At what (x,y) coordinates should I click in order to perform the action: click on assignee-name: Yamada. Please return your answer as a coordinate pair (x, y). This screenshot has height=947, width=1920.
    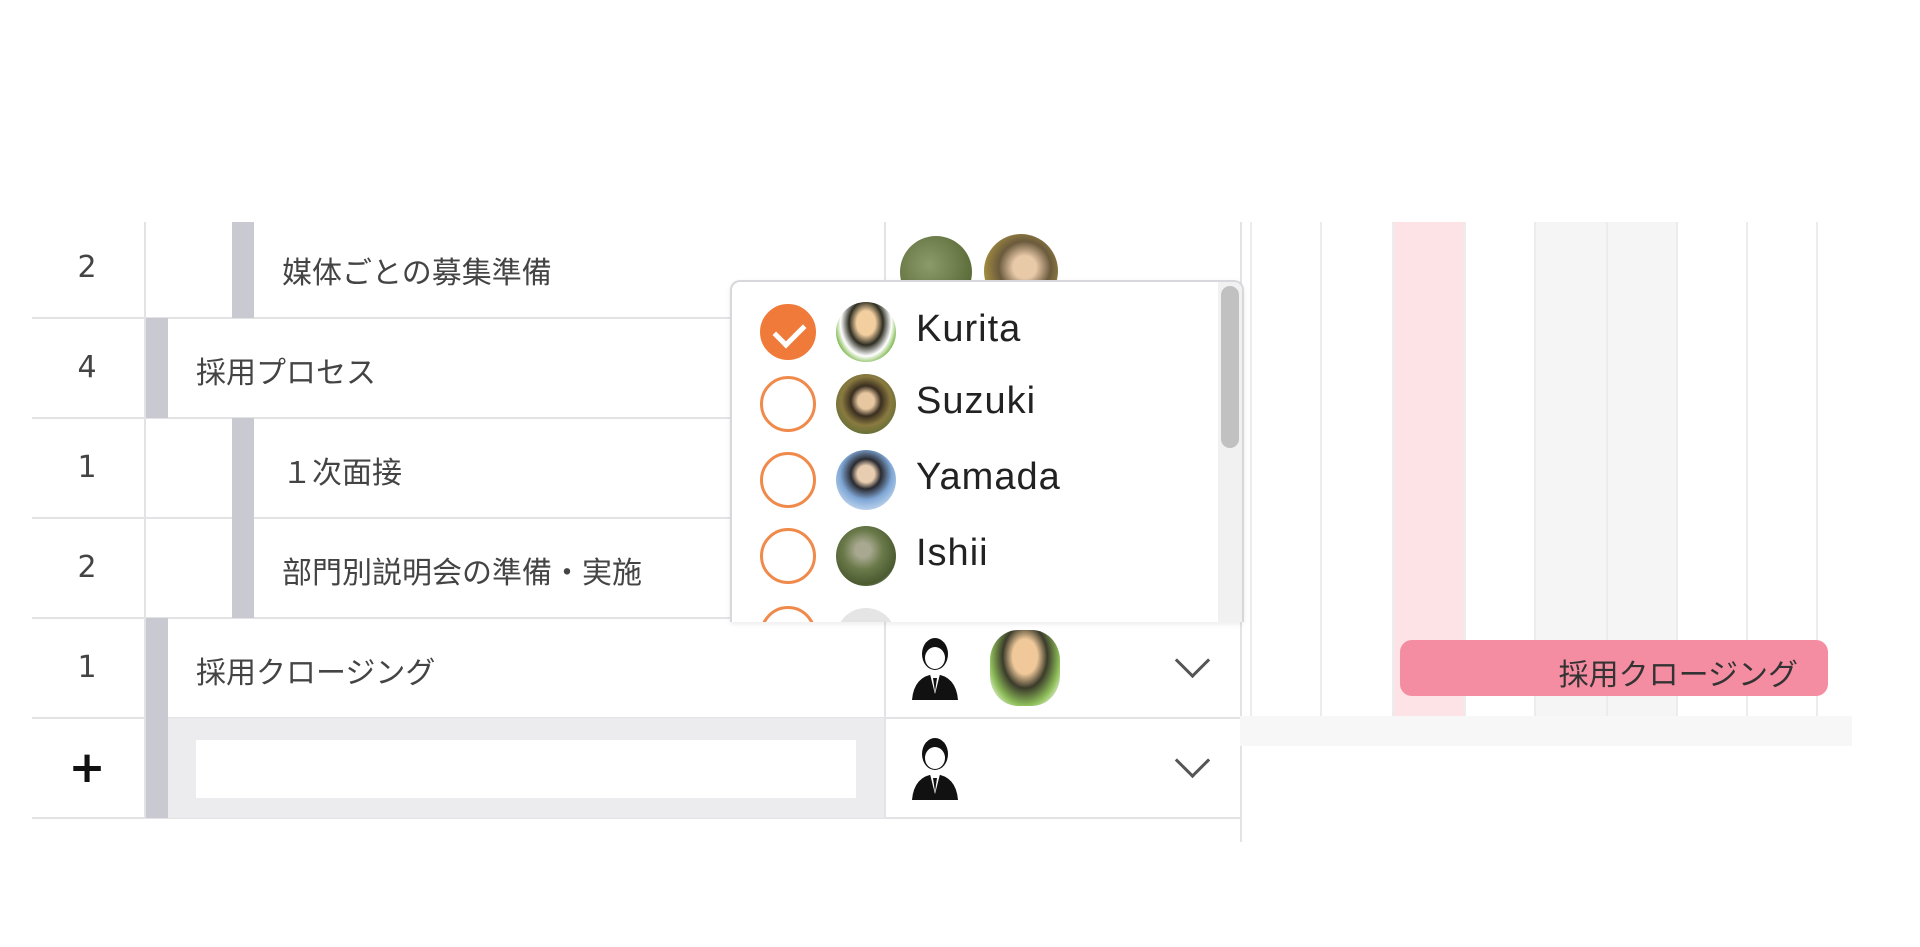
    Looking at the image, I should click on (988, 477).